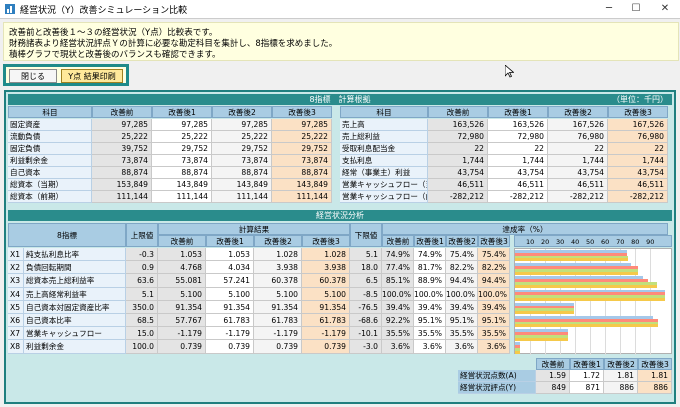 This screenshot has height=407, width=680. I want to click on summary-value: 849, so click(553, 387).